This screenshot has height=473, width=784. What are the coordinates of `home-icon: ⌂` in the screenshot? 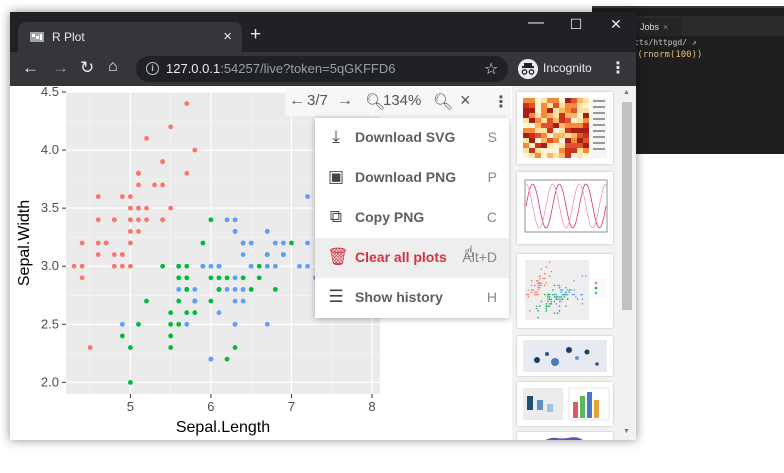 It's located at (113, 67).